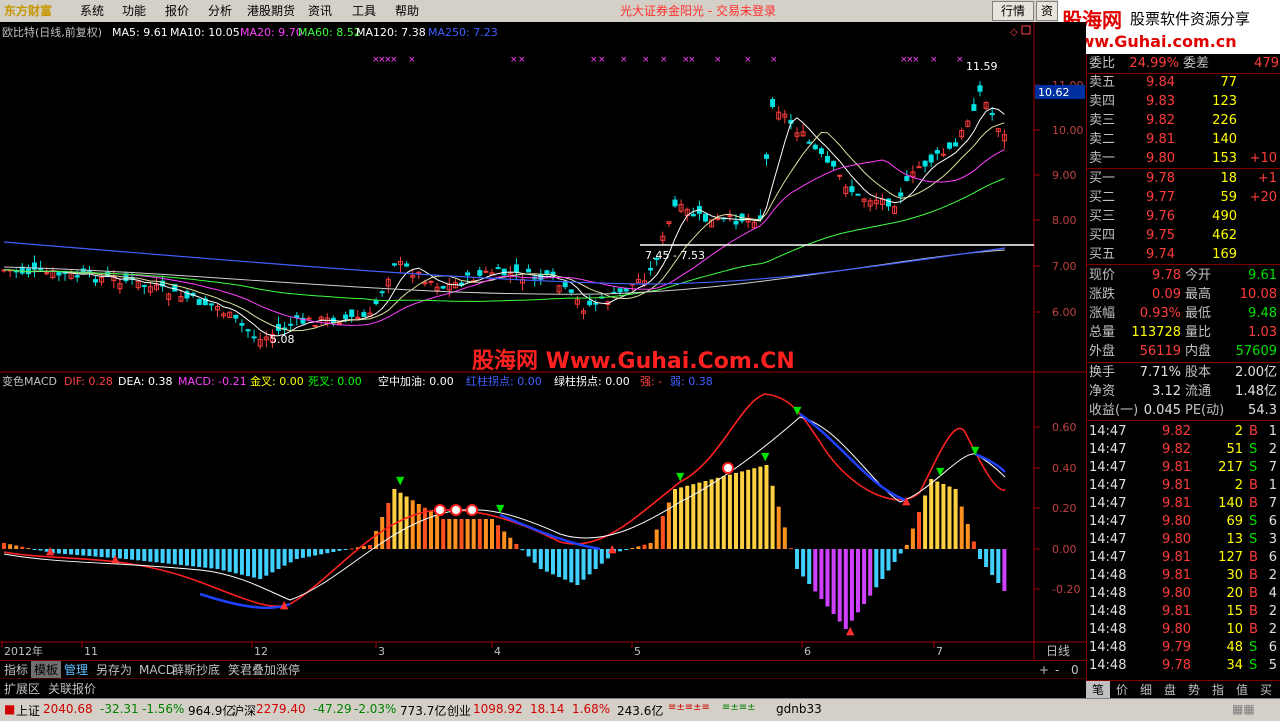  I want to click on bid-row: 买一 9.78 18 +1, so click(1183, 178).